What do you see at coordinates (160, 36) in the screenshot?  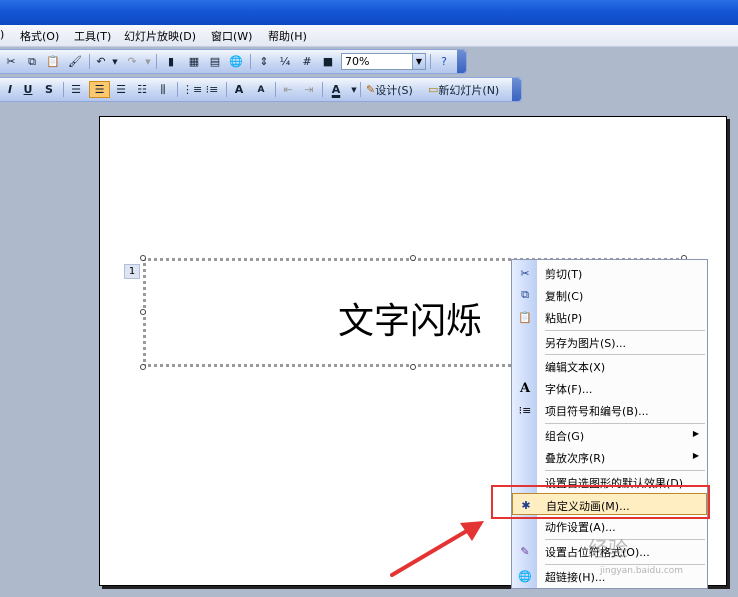 I see `menu-item-slideshow: 幻灯片放映(D)` at bounding box center [160, 36].